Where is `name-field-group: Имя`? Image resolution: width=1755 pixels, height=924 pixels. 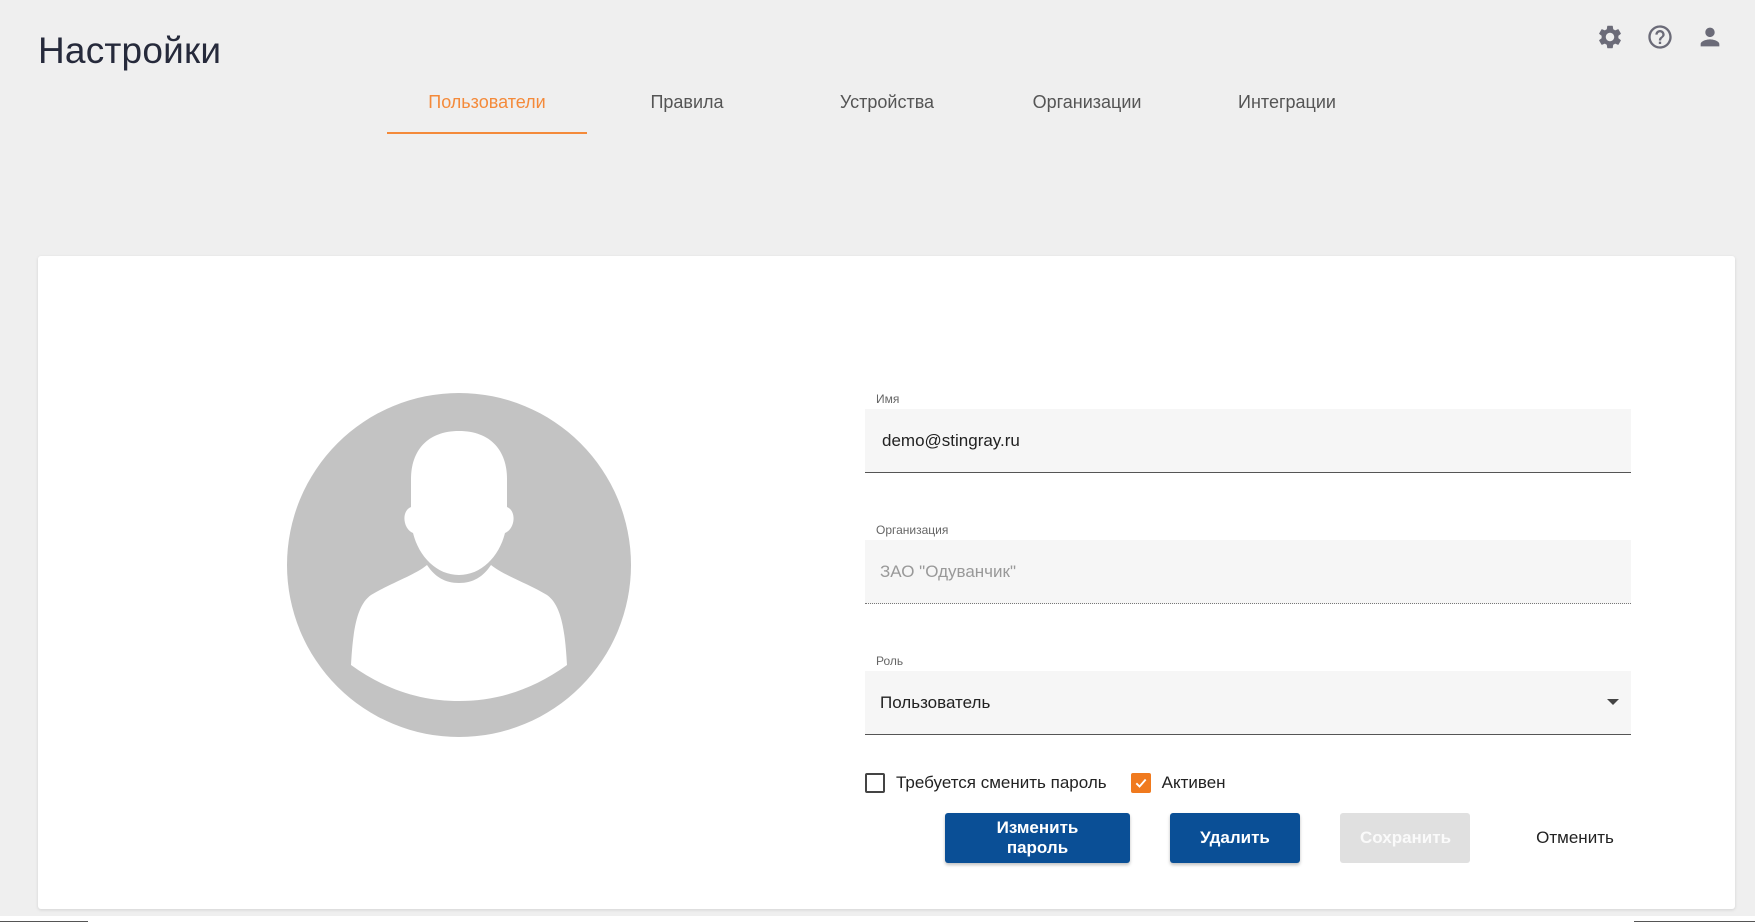
name-field-group: Имя is located at coordinates (1248, 432).